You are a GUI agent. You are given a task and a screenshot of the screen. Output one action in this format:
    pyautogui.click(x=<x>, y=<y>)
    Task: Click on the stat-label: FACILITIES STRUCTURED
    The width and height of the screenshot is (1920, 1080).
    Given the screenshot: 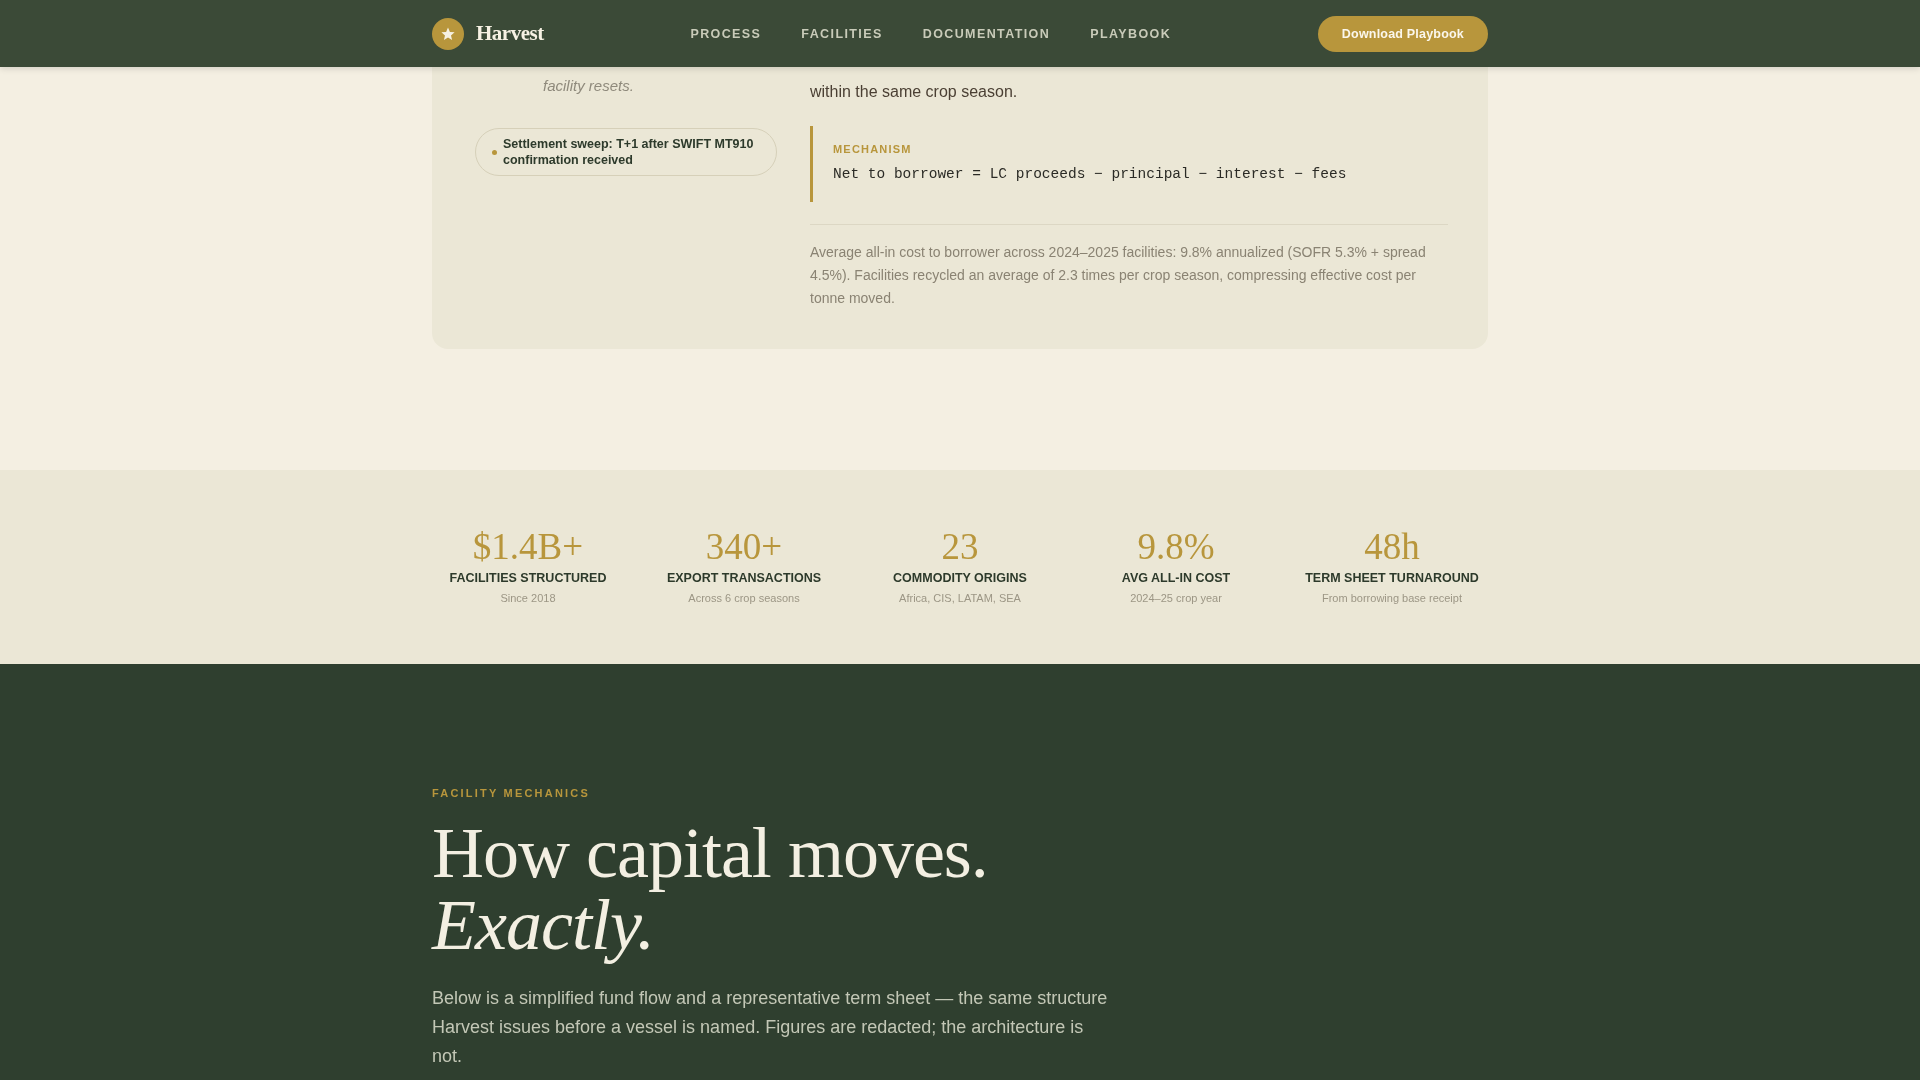 What is the action you would take?
    pyautogui.click(x=528, y=578)
    